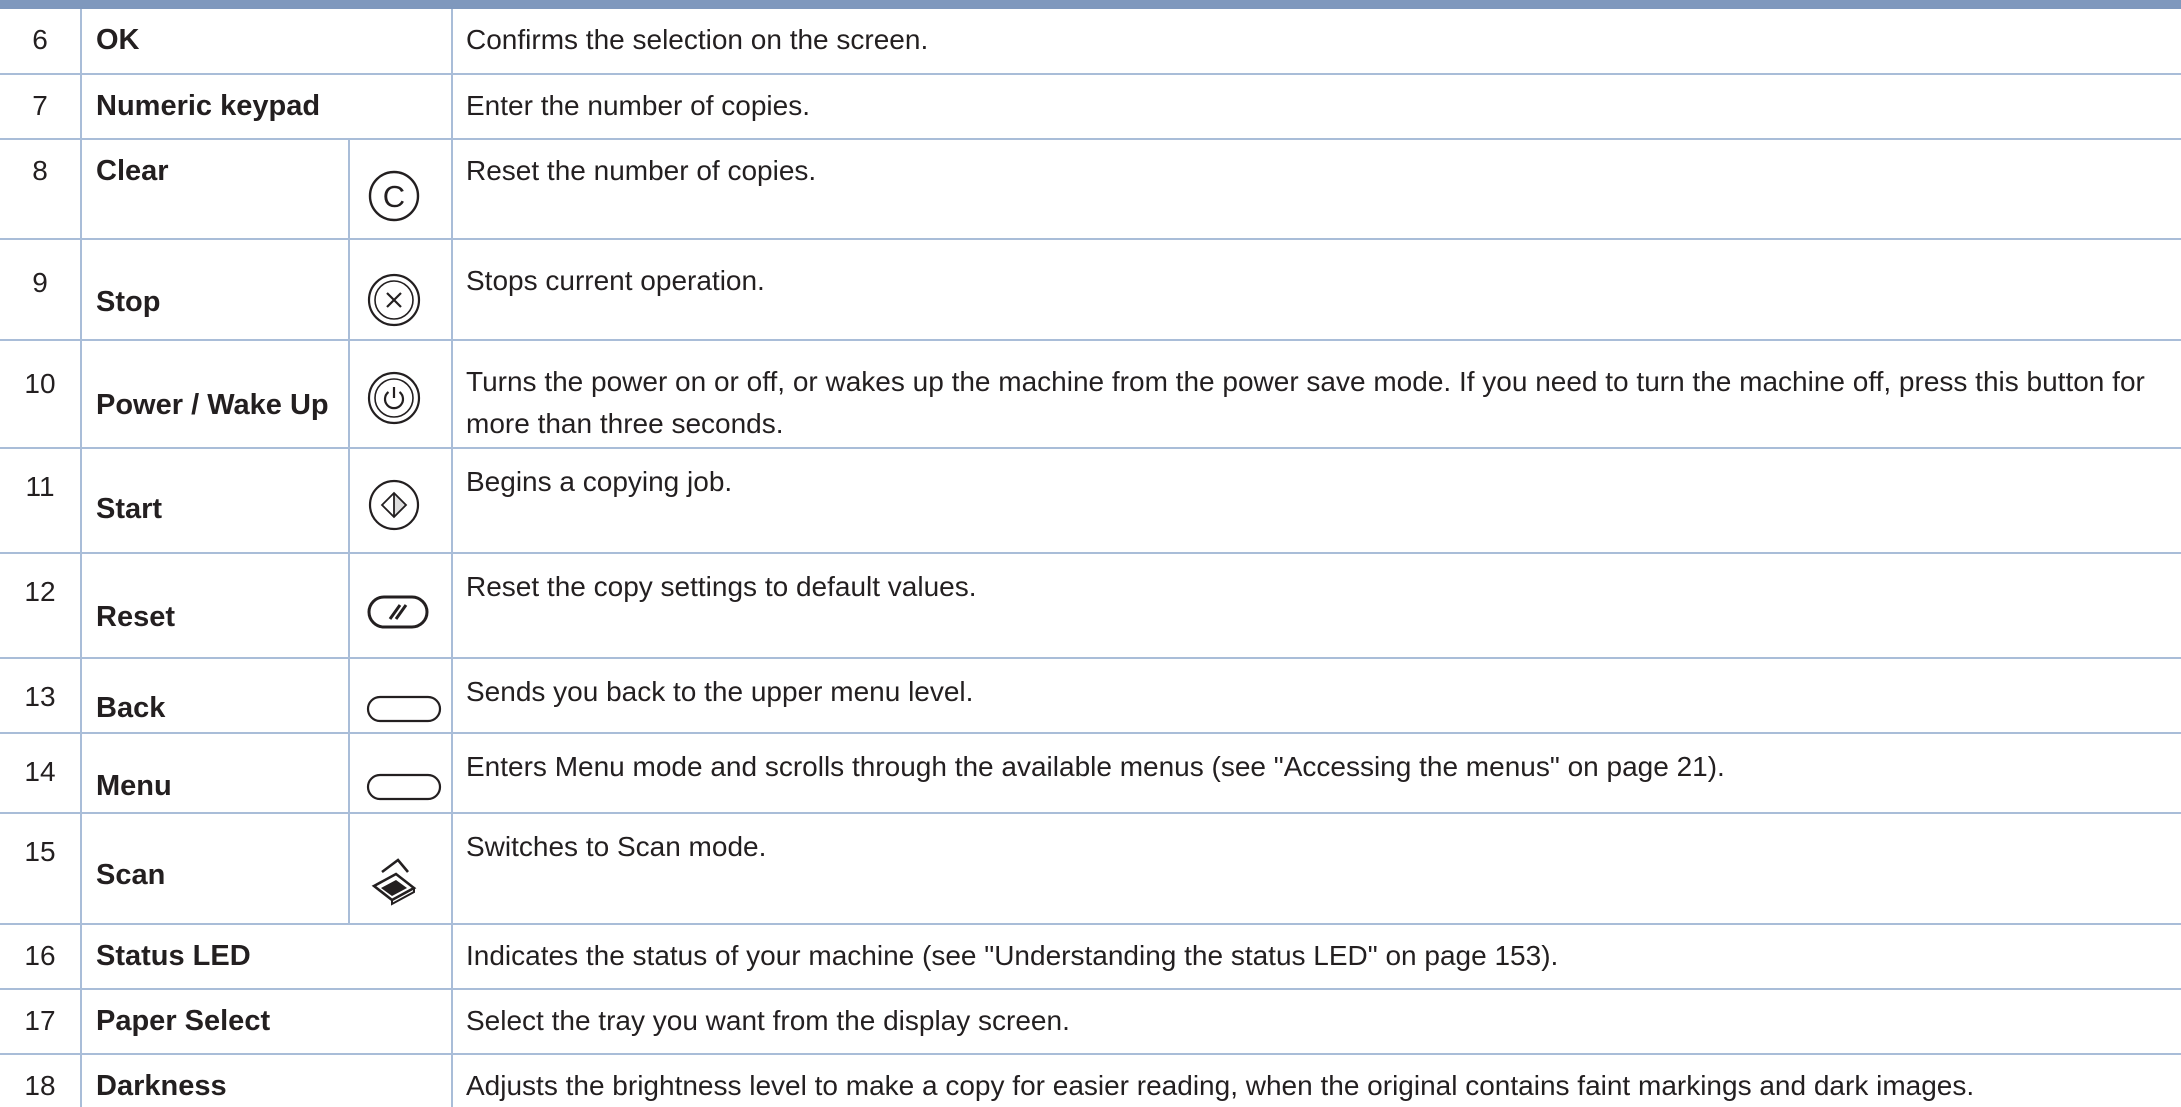  Describe the element at coordinates (129, 509) in the screenshot. I see `row-name: Start` at that location.